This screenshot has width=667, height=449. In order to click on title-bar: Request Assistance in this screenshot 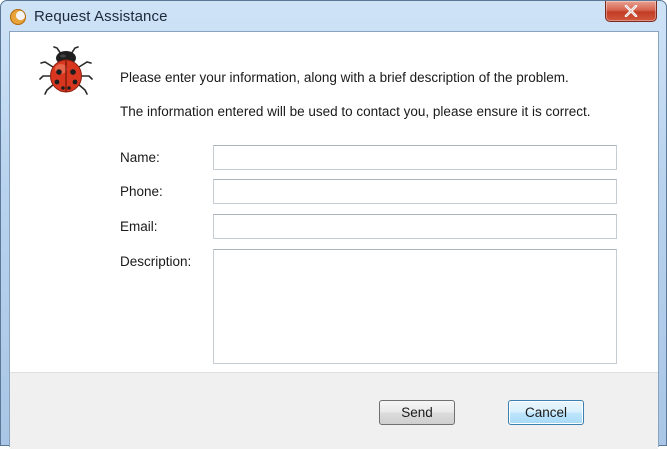, I will do `click(333, 16)`.